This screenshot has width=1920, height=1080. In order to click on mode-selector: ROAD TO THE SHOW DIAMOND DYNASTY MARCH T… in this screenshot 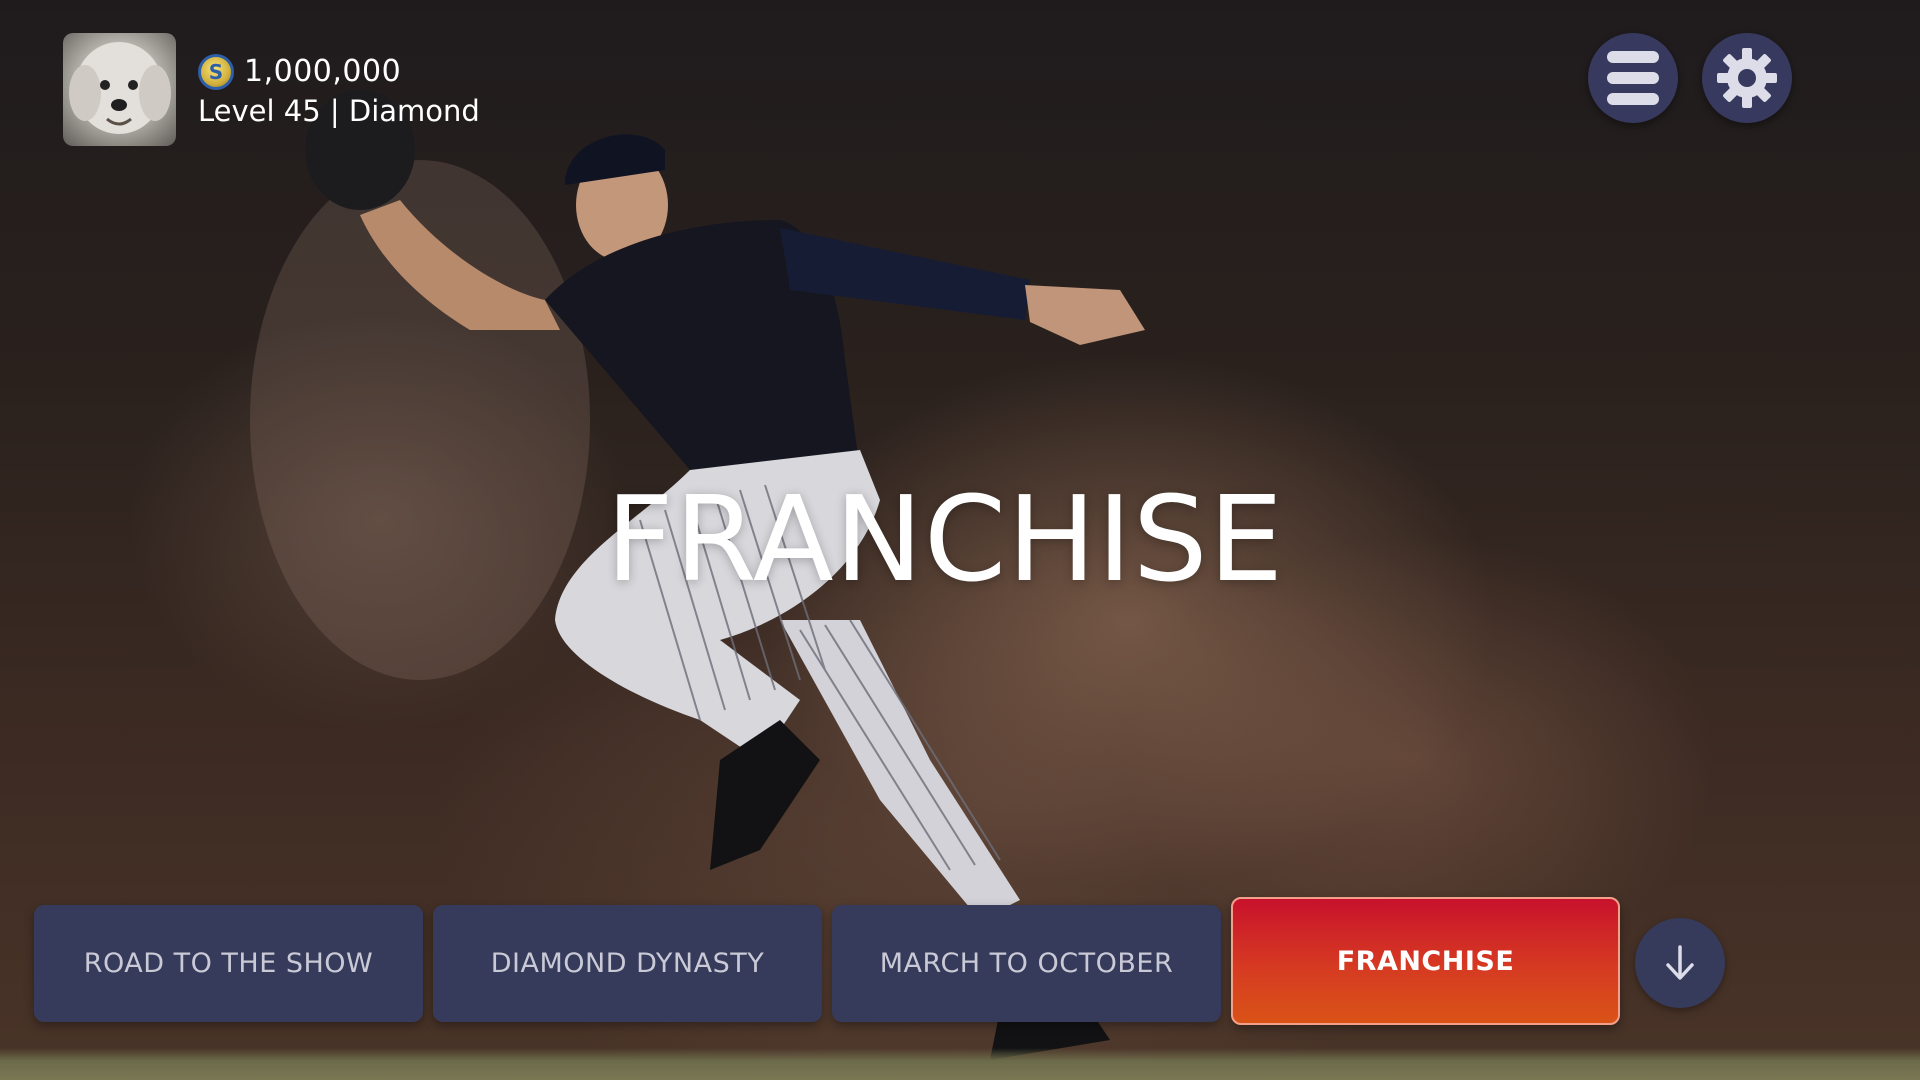, I will do `click(879, 961)`.